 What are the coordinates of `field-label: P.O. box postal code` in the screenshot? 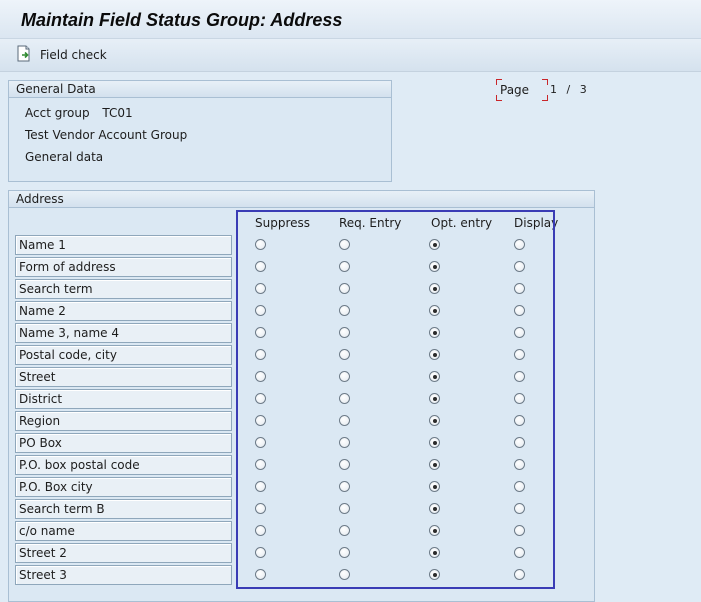 It's located at (123, 465).